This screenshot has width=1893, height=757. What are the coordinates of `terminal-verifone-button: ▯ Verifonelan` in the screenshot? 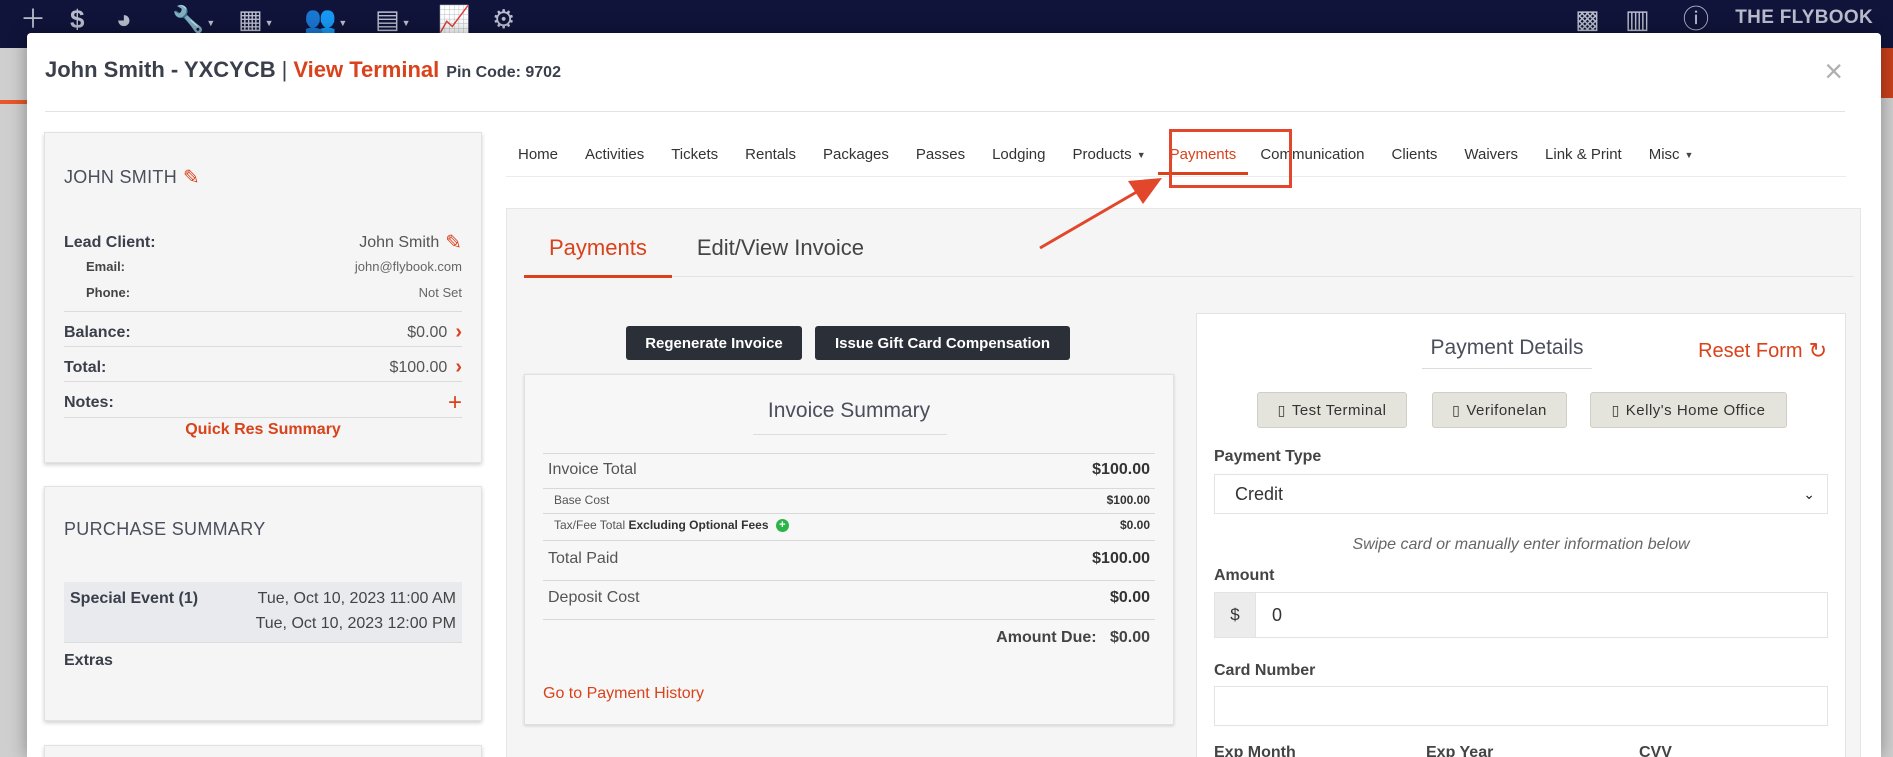 It's located at (1499, 410).